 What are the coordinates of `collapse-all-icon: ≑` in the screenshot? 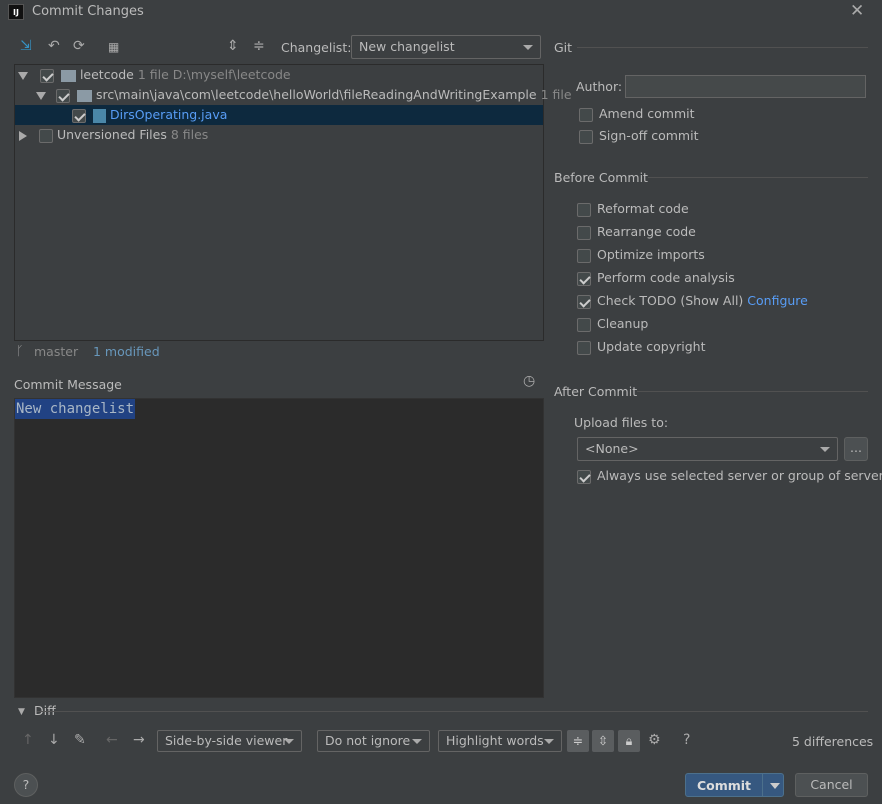 It's located at (259, 46).